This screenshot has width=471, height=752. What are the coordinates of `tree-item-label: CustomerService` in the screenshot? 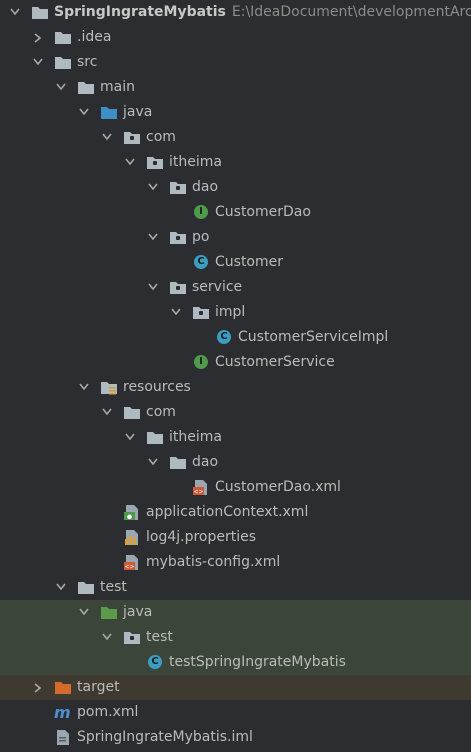 It's located at (275, 362).